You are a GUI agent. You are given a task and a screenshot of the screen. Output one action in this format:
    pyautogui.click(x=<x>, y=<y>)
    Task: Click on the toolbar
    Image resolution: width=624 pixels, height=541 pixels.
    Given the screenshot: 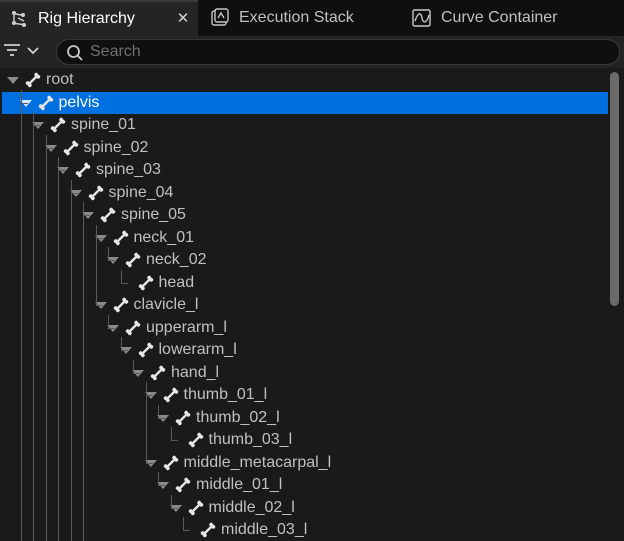 What is the action you would take?
    pyautogui.click(x=312, y=52)
    